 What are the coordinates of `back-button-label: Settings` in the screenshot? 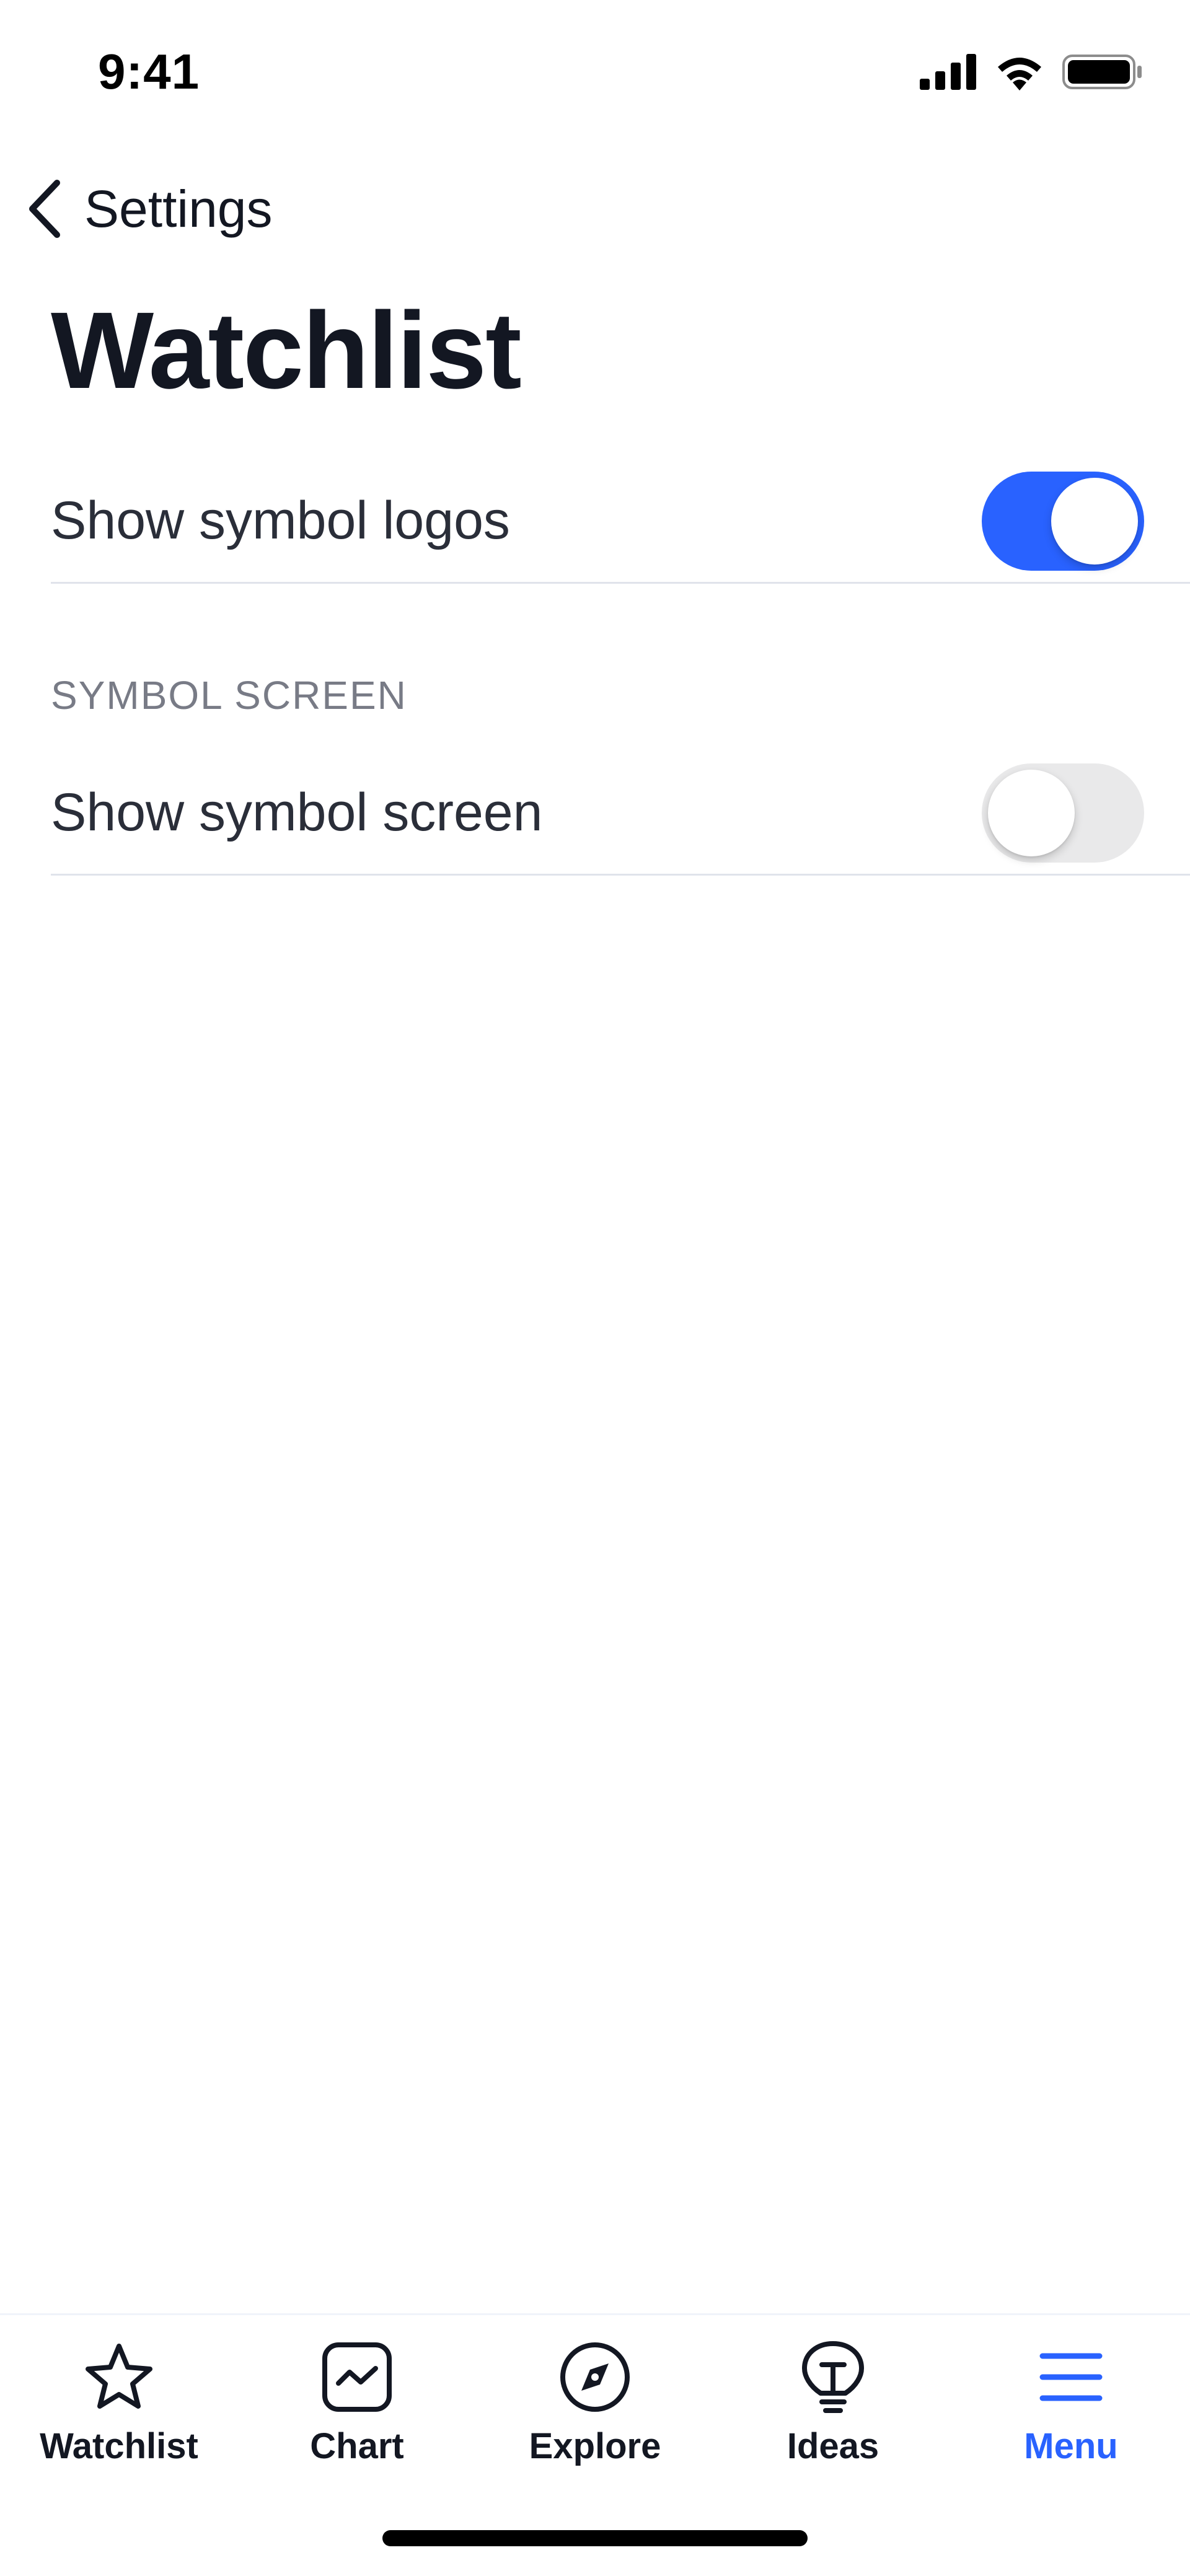 It's located at (178, 208).